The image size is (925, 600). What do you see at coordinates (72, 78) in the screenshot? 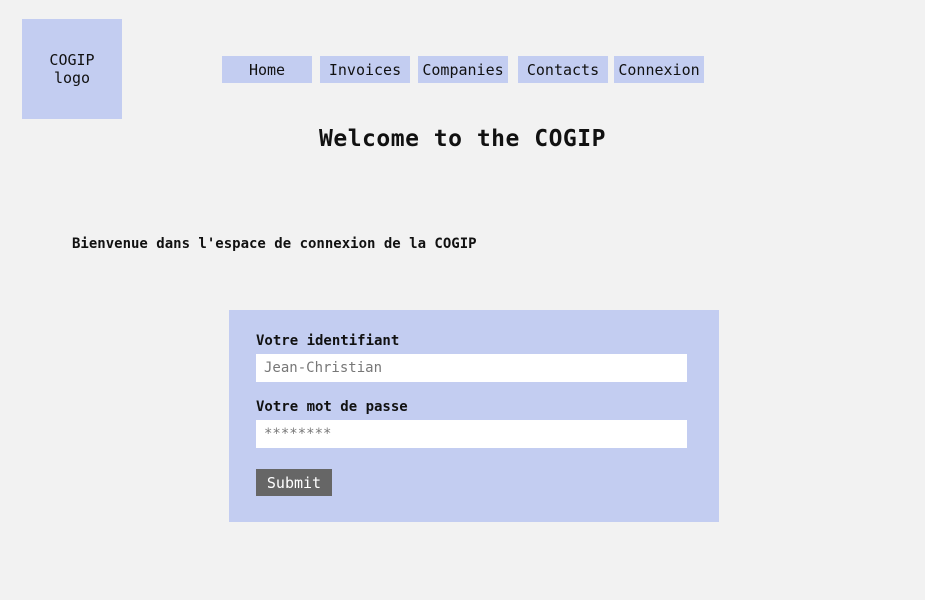
I see `logo-text-line2: logo` at bounding box center [72, 78].